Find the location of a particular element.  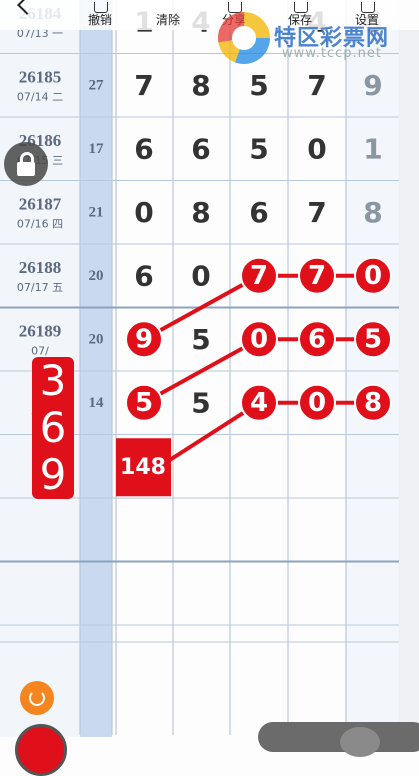

issue-date: 07/16 四 is located at coordinates (40, 223).